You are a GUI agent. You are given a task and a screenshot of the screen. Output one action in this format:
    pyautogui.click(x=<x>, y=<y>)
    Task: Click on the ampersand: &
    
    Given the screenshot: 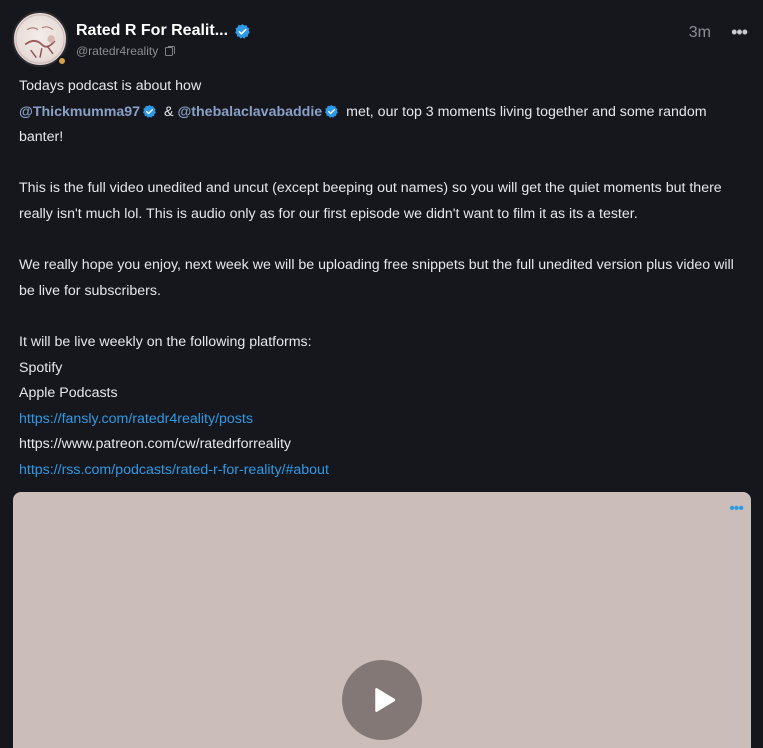 What is the action you would take?
    pyautogui.click(x=169, y=111)
    